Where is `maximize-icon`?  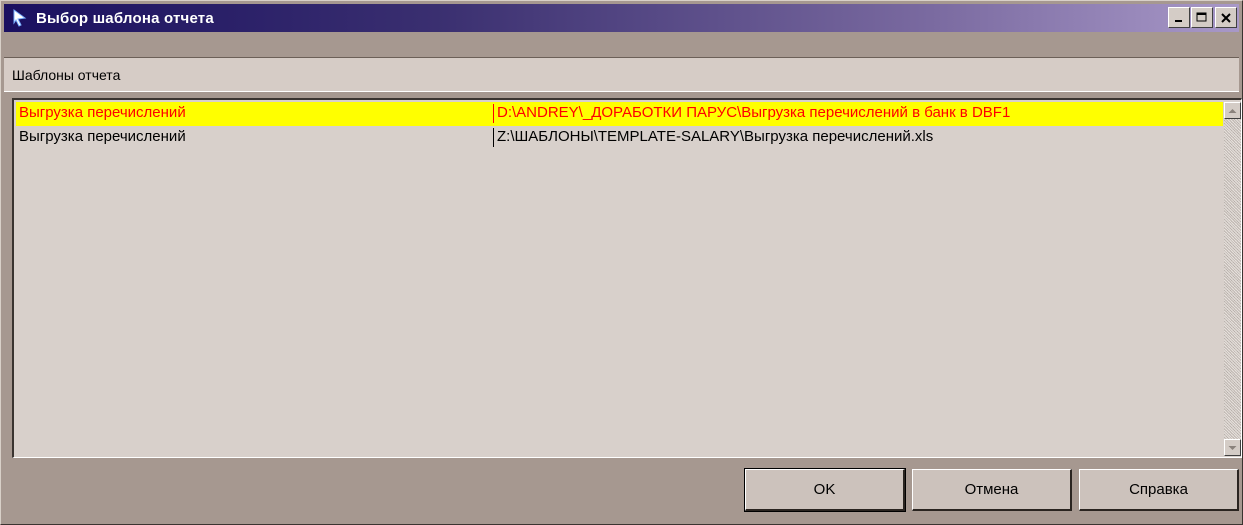 maximize-icon is located at coordinates (1201, 17).